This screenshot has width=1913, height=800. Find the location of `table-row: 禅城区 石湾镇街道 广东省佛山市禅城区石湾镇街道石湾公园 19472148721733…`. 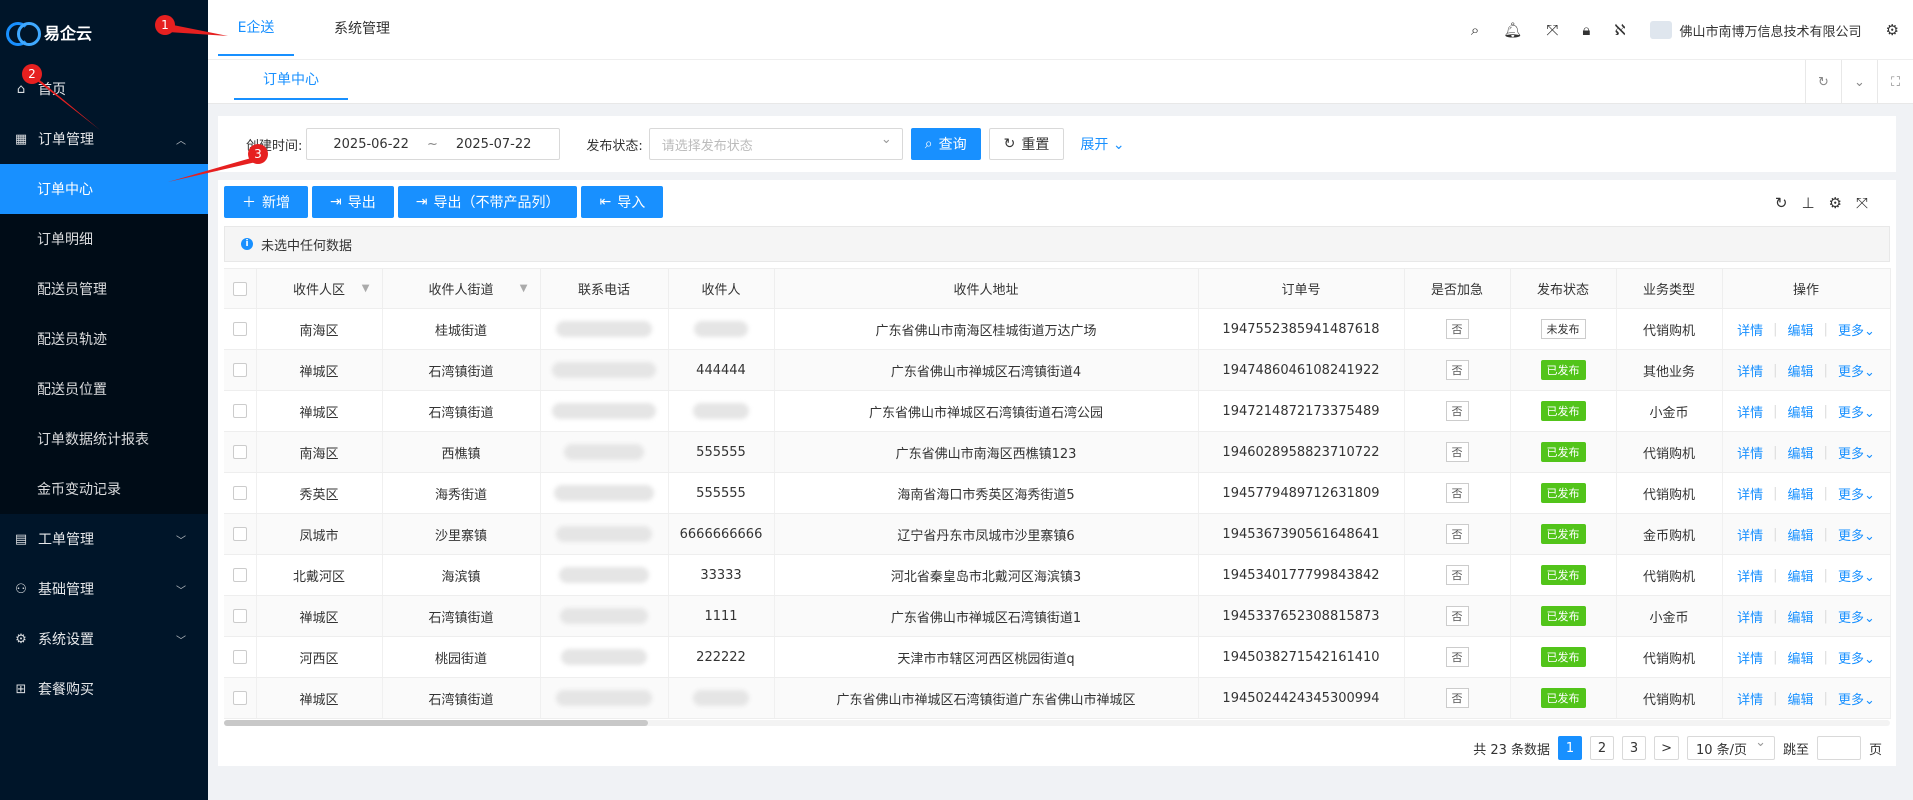

table-row: 禅城区 石湾镇街道 广东省佛山市禅城区石湾镇街道石湾公园 19472148721733… is located at coordinates (1057, 411).